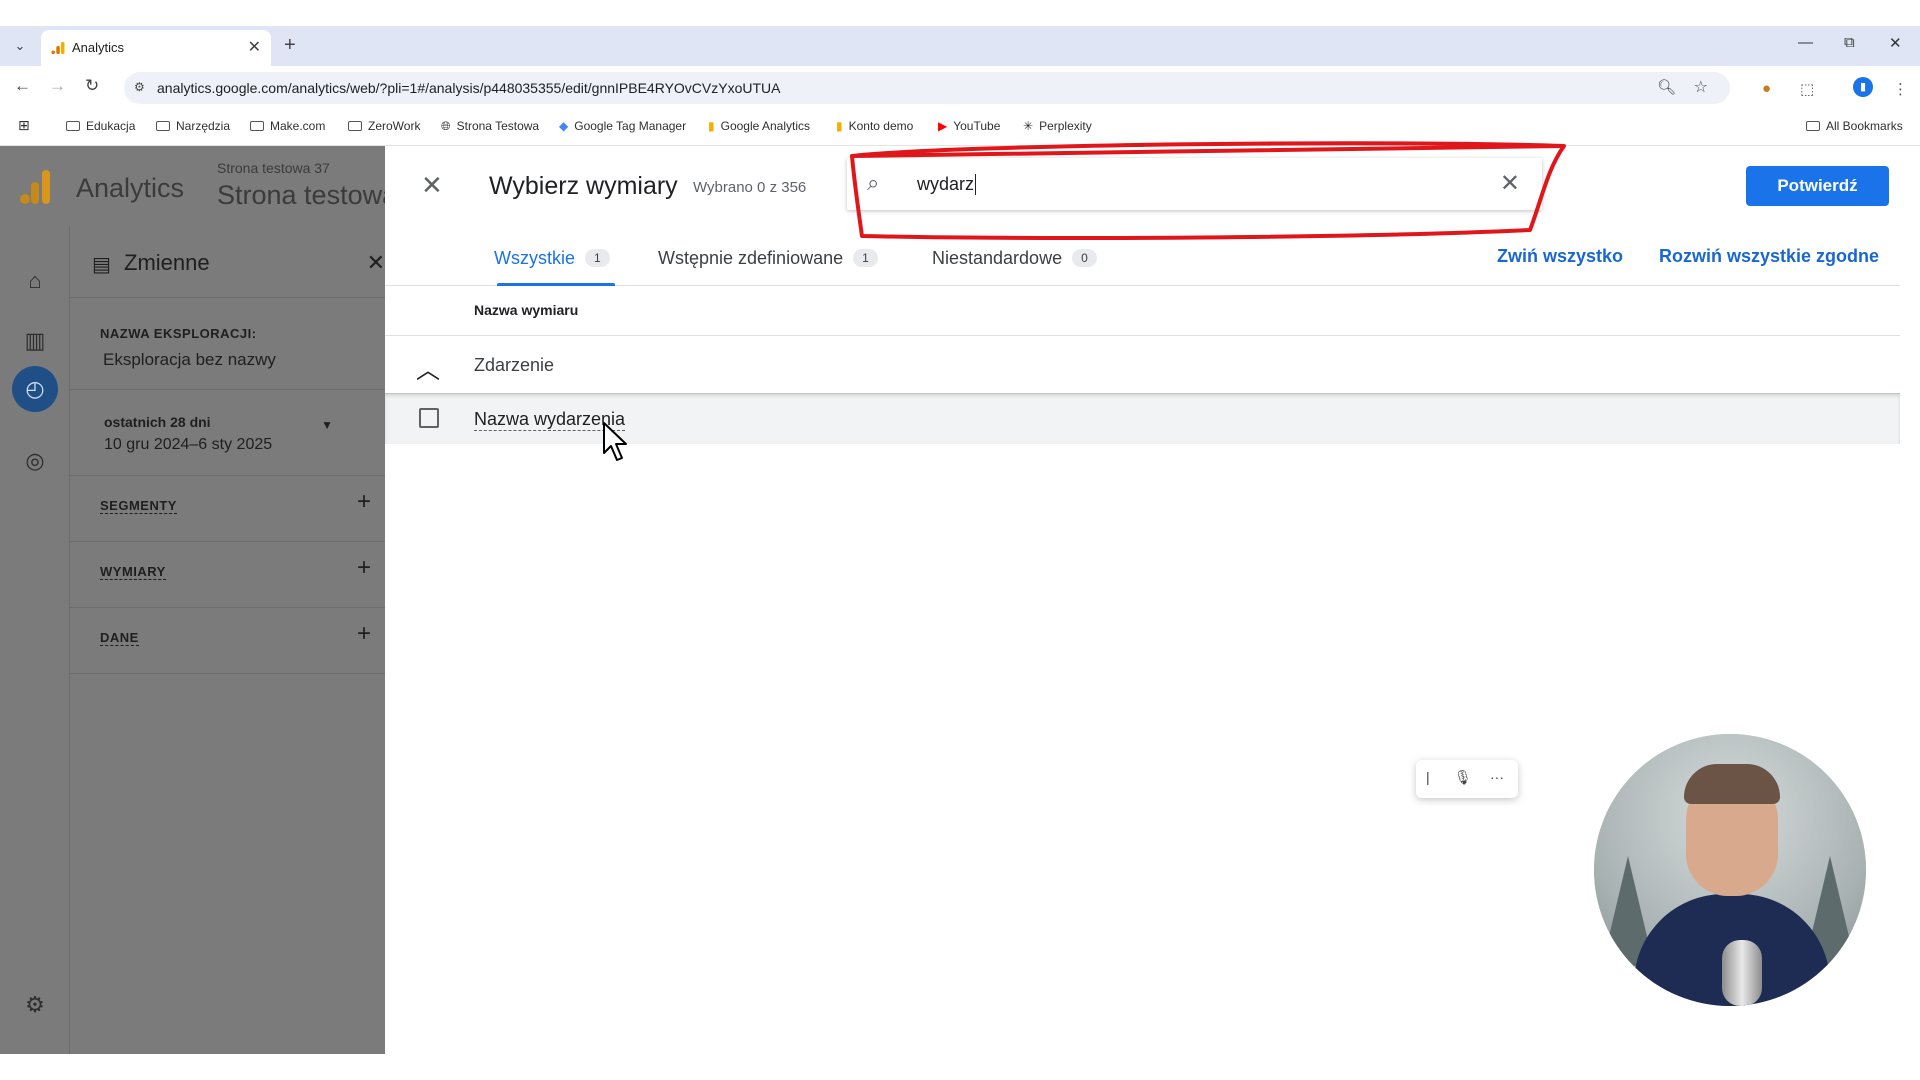  I want to click on reload-icon: ↻, so click(92, 86).